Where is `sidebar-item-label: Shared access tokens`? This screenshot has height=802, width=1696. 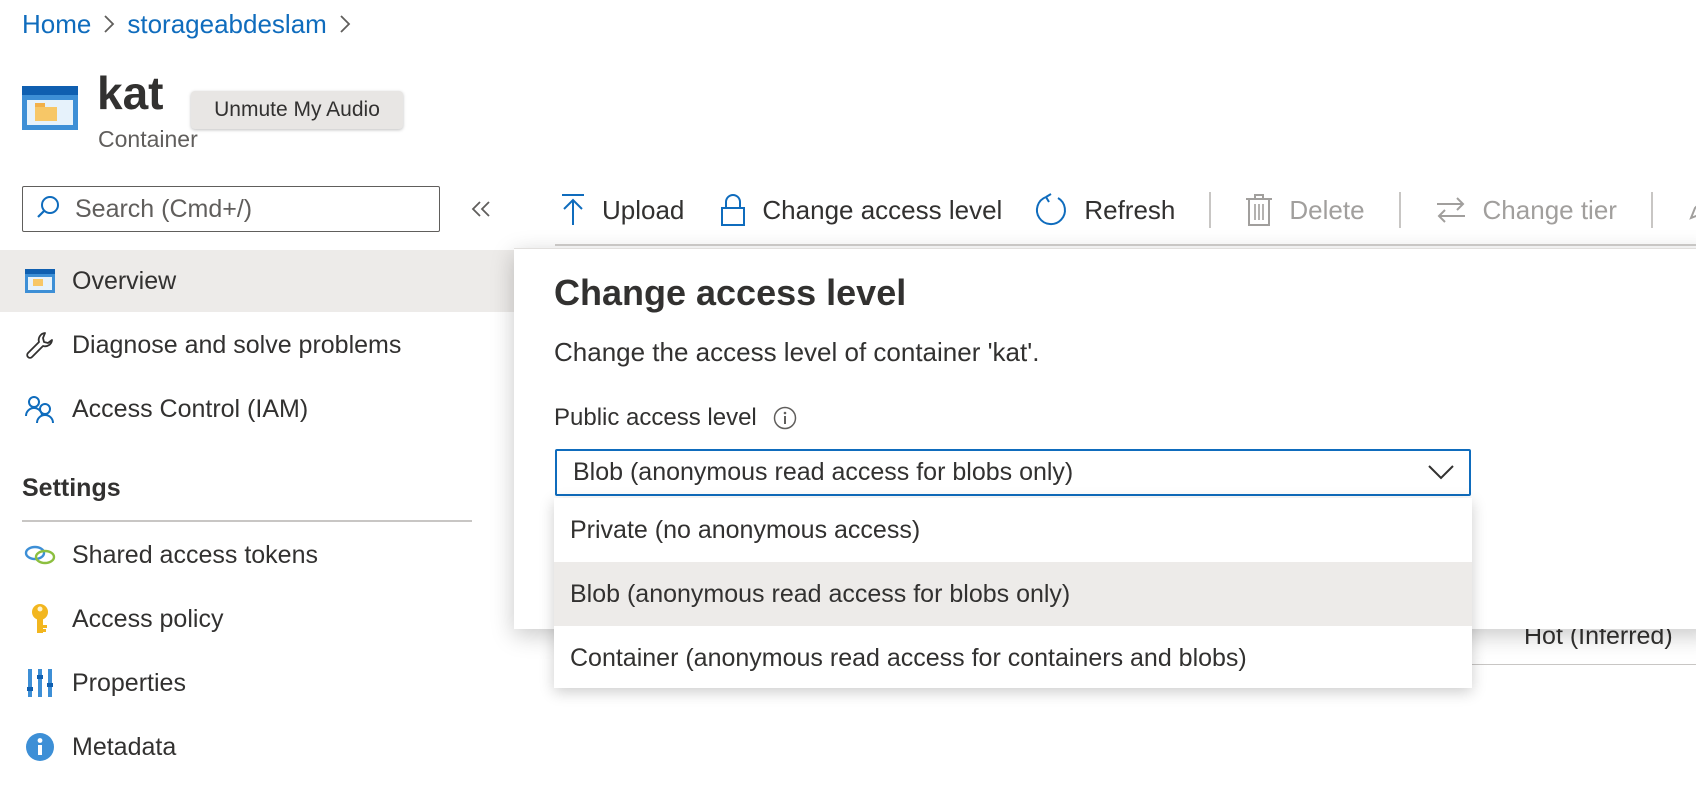
sidebar-item-label: Shared access tokens is located at coordinates (195, 554).